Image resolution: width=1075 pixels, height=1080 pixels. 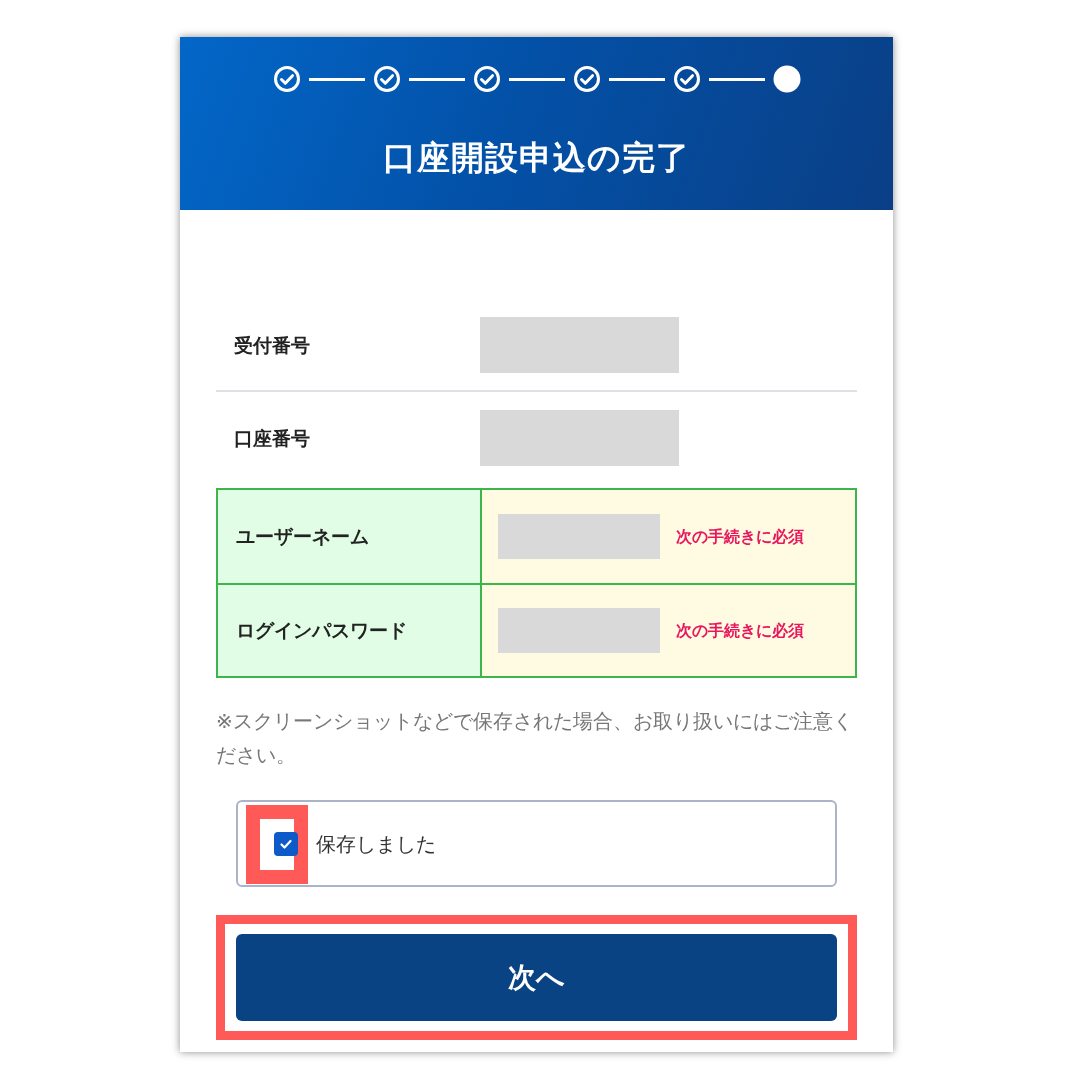 I want to click on page-title: 口座開設申込の完了, so click(x=536, y=158).